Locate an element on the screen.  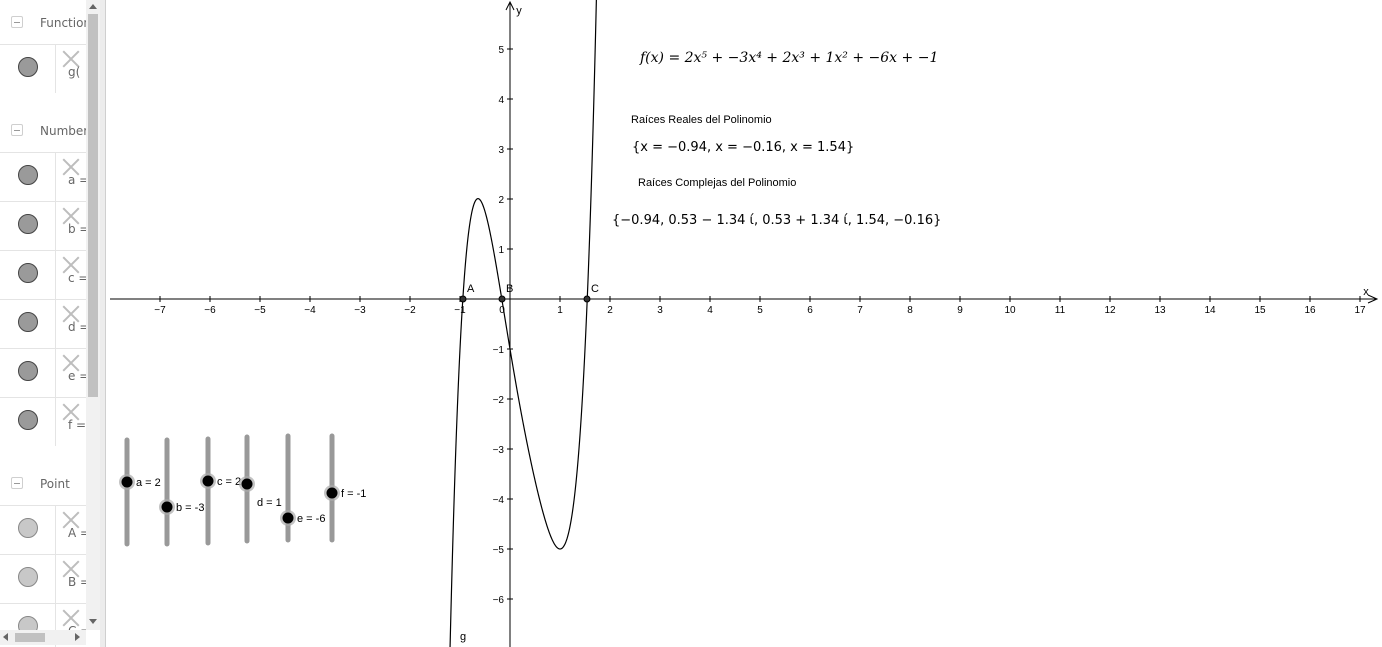
complex-roots-title: Raíces Complejas del Polinomio is located at coordinates (717, 183).